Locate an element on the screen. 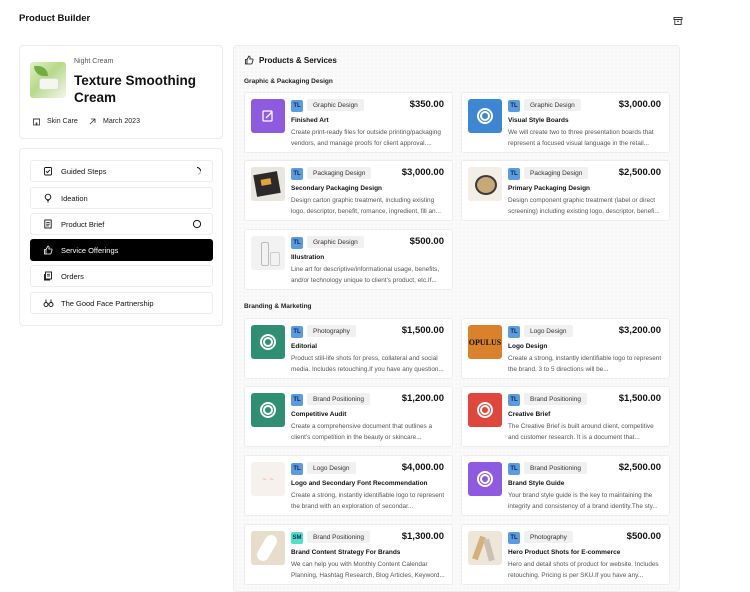  service-price: $1,300.00 is located at coordinates (422, 536).